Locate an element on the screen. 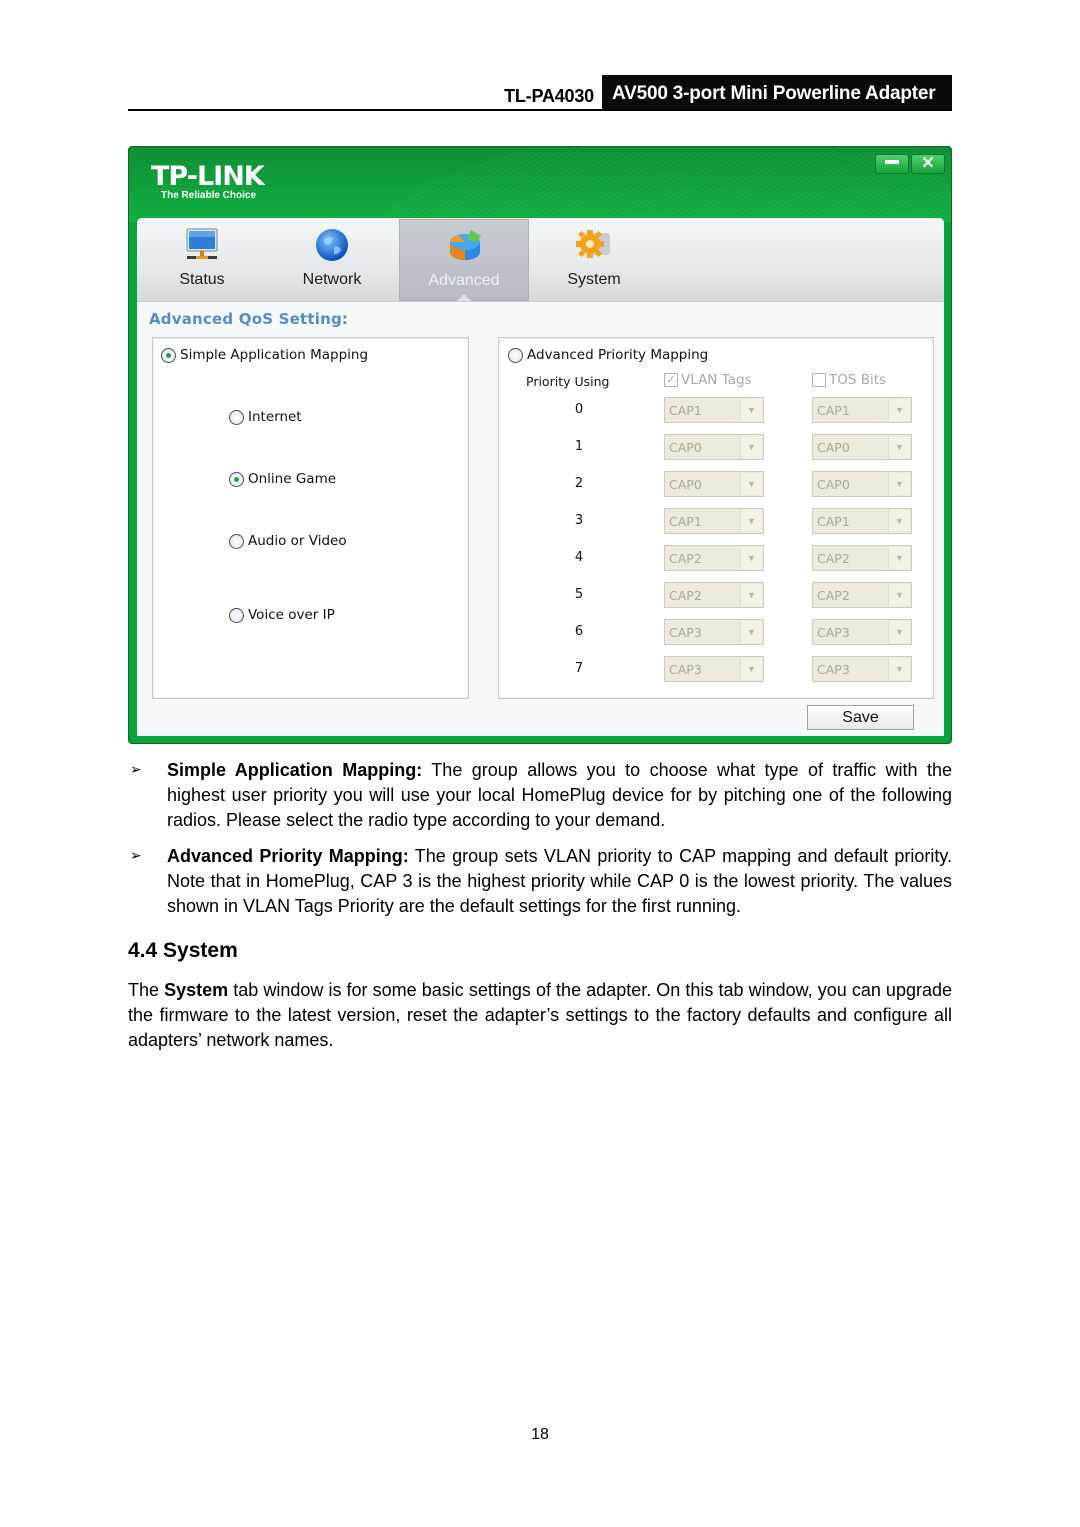  tplink-logo: TP-LINK The Reliable Choice is located at coordinates (208, 181).